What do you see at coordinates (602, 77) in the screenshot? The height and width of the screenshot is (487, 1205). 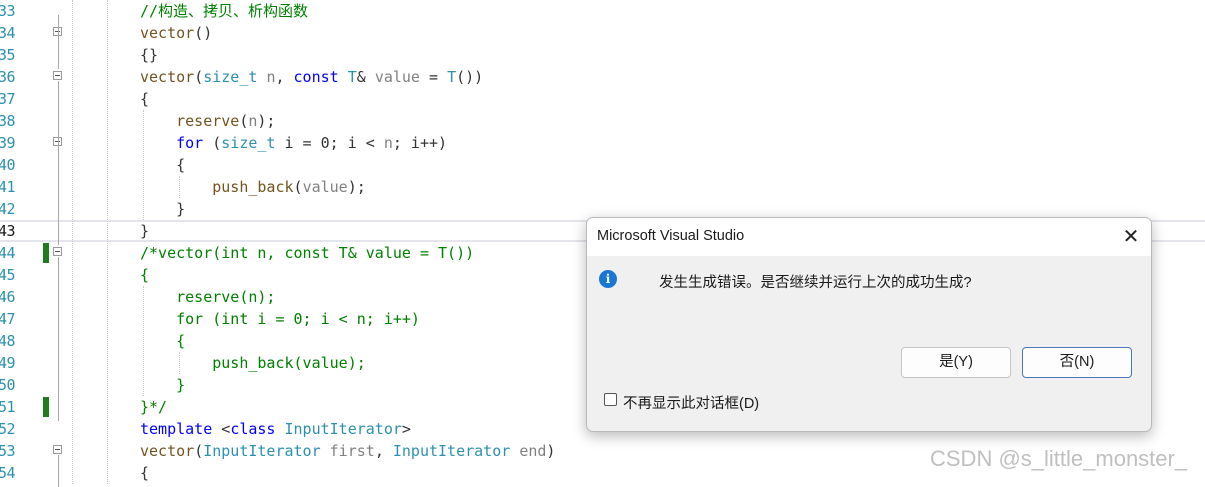 I see `code-line: 36 vector(size_t n, const T& value = T())` at bounding box center [602, 77].